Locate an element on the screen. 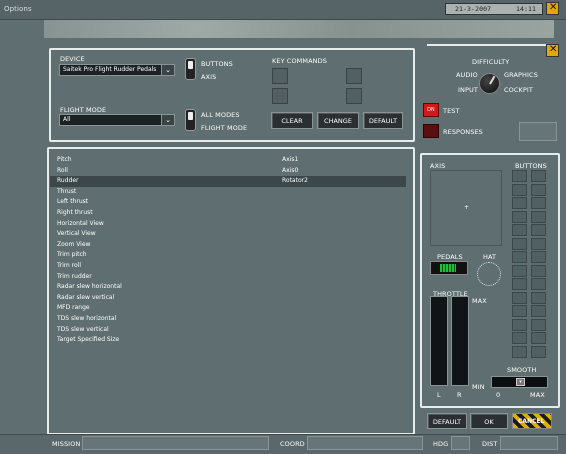  title-map-strip is located at coordinates (299, 29).